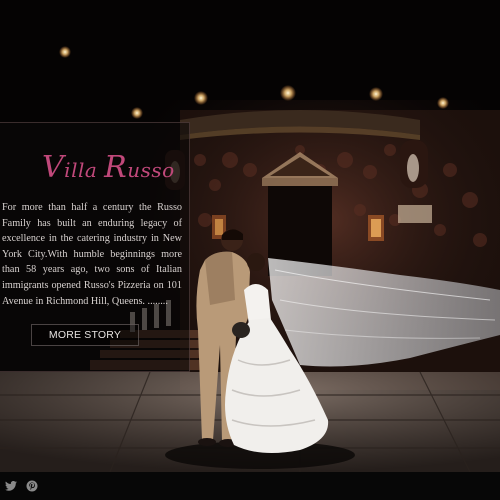  I want to click on pinterest-icon, so click(32, 486).